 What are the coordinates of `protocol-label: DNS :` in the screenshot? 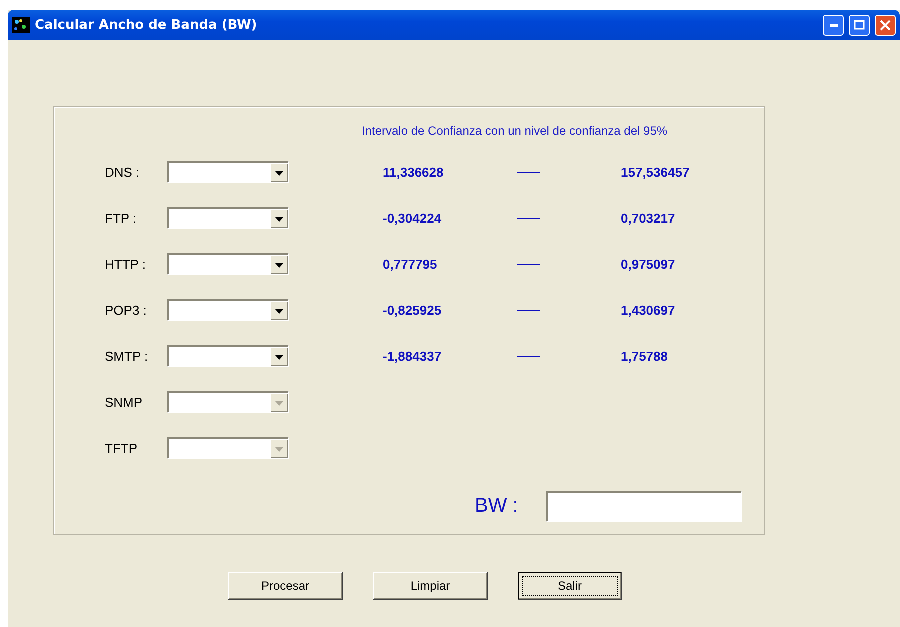 It's located at (123, 172).